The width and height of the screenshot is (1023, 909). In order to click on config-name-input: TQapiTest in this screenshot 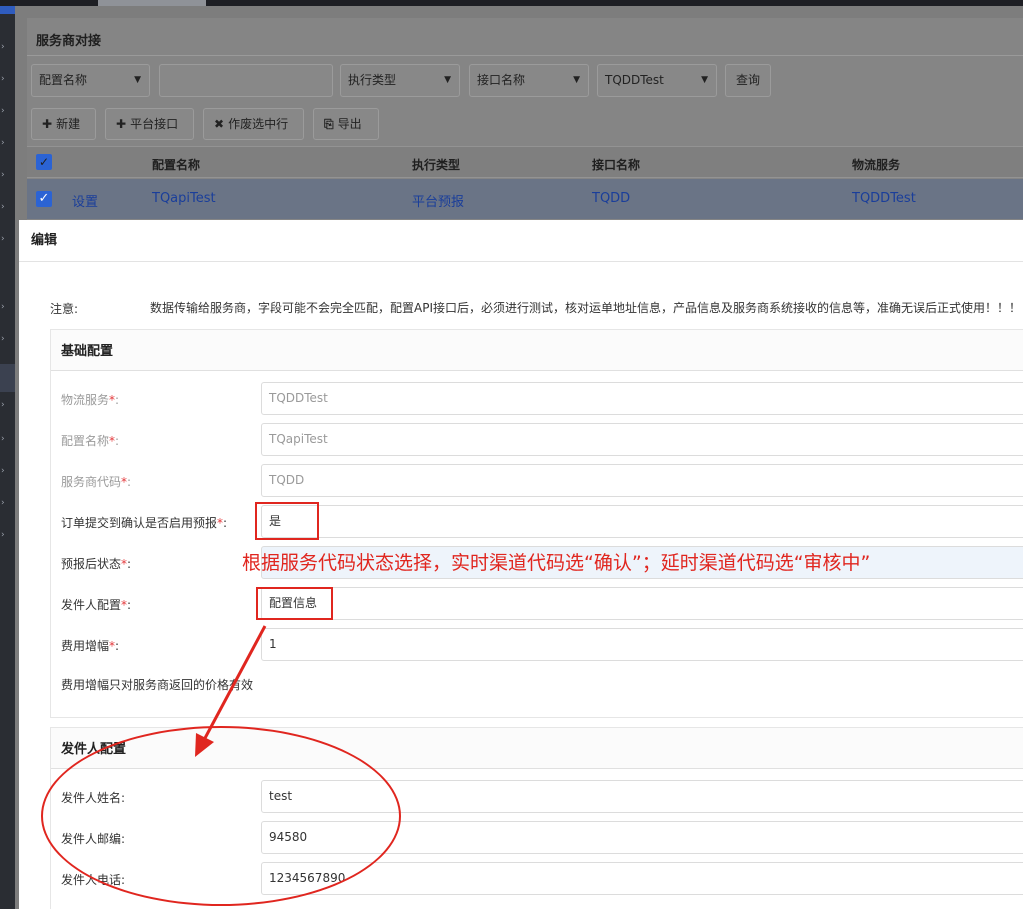, I will do `click(642, 439)`.